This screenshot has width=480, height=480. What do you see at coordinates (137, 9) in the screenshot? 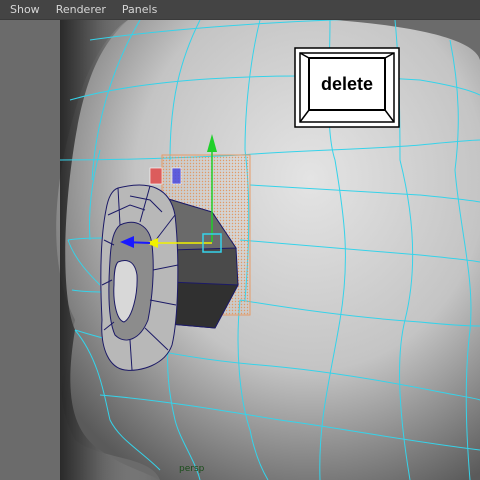
I see `menu-panels: Panels` at bounding box center [137, 9].